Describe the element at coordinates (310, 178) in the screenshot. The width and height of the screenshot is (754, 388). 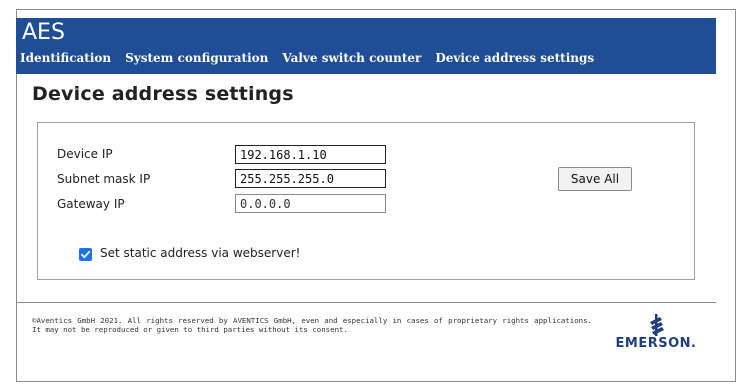
I see `subnet-mask-field` at that location.